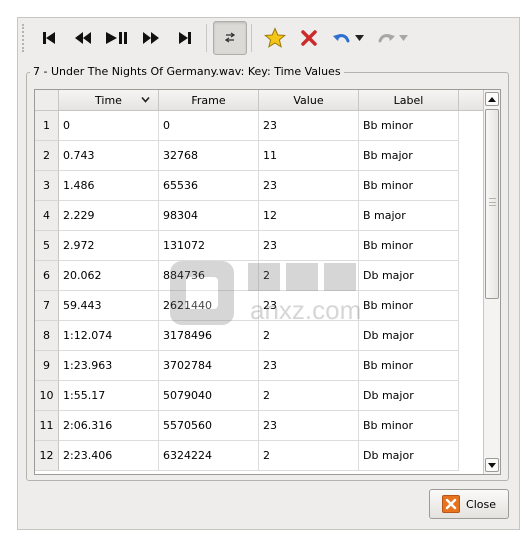 The height and width of the screenshot is (535, 523). What do you see at coordinates (109, 396) in the screenshot?
I see `table-cell-time: 1:55.17` at bounding box center [109, 396].